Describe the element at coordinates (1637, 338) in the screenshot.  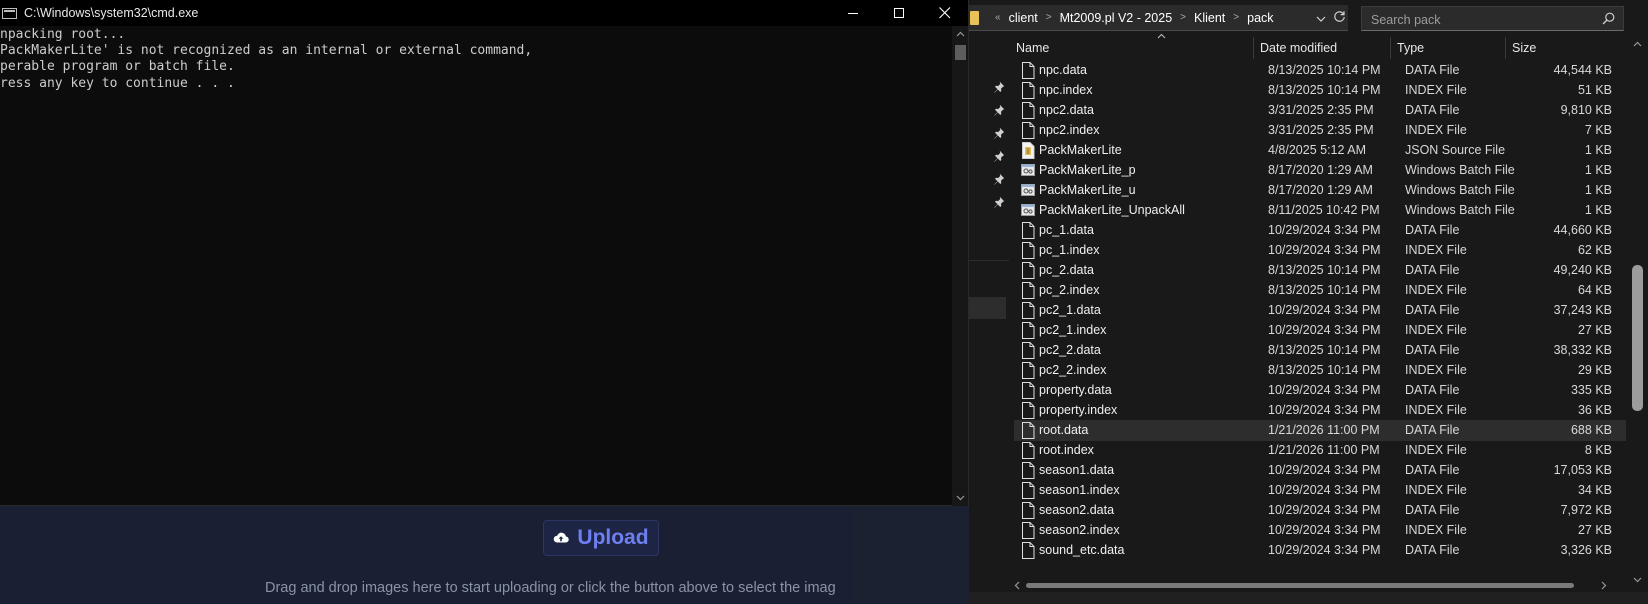
I see `vertical-scroll-thumb` at that location.